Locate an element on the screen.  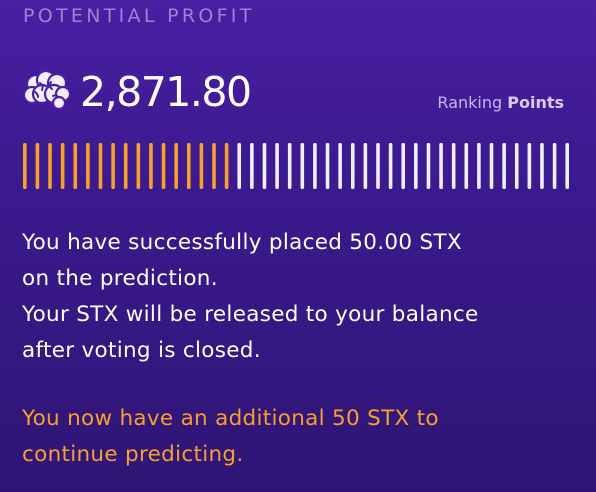
brain-icon is located at coordinates (47, 91).